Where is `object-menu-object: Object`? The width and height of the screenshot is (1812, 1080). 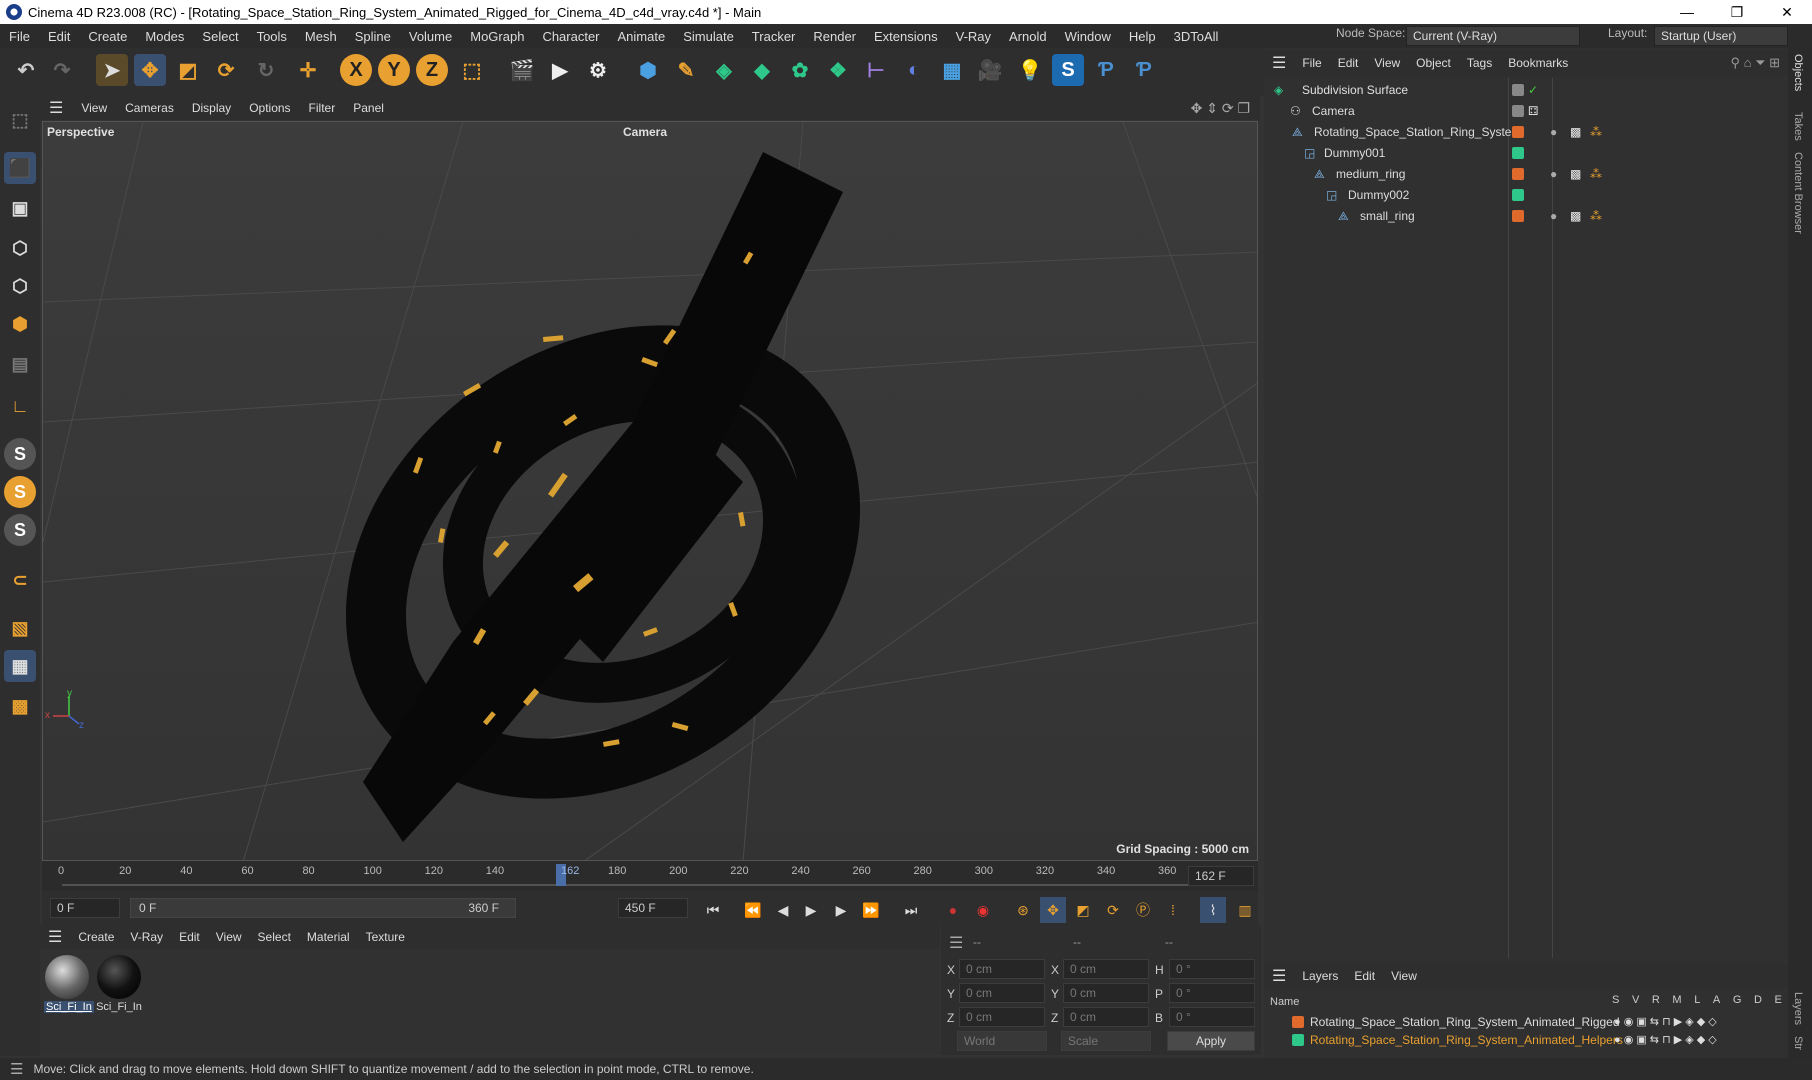 object-menu-object: Object is located at coordinates (1433, 63).